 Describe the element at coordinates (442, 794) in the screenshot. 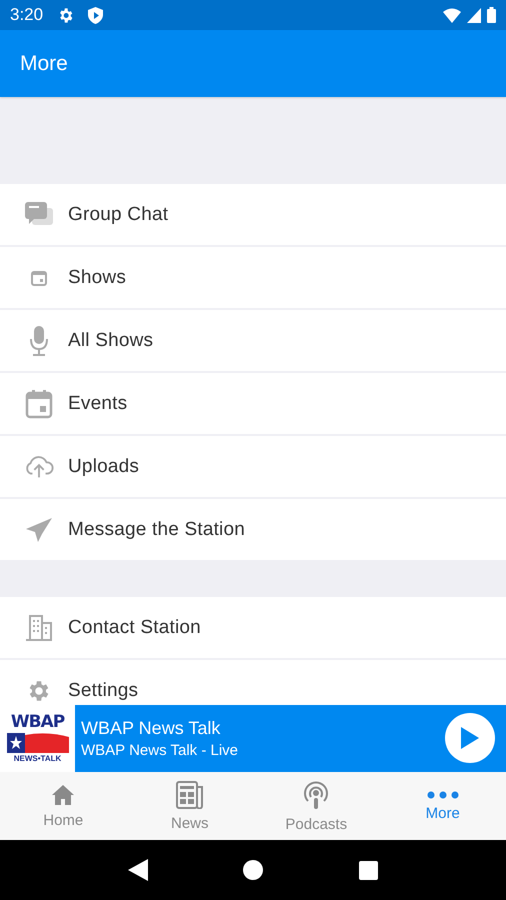

I see `more-dots-icon` at that location.